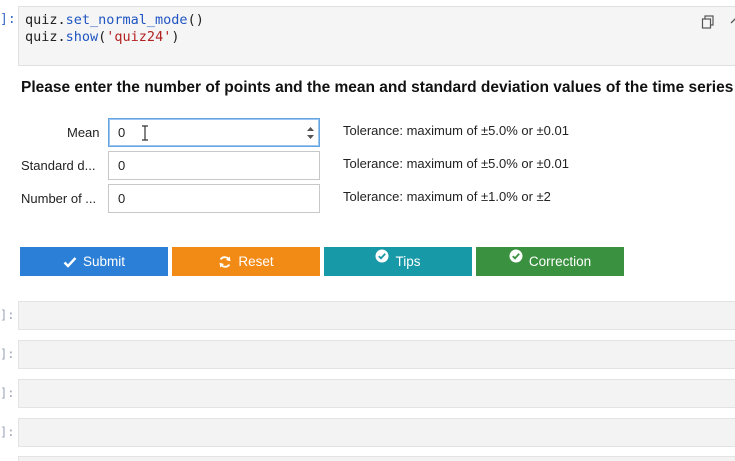  I want to click on mean-field-wrap, so click(214, 132).